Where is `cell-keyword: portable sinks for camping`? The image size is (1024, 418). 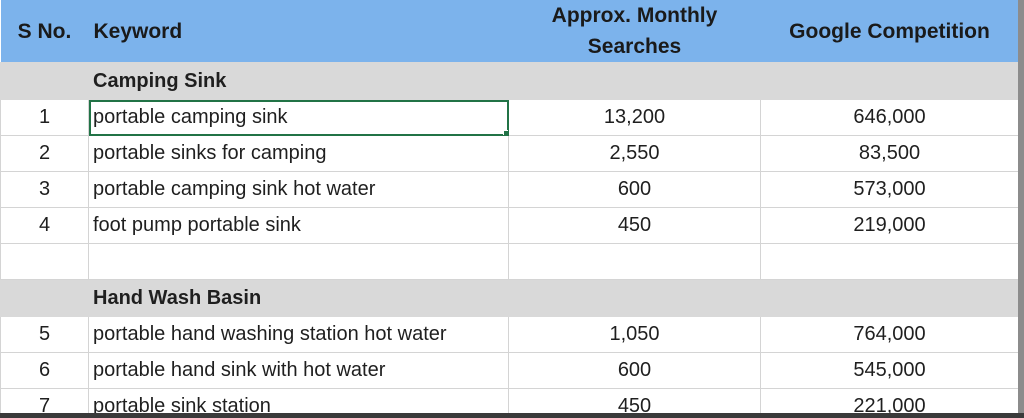 cell-keyword: portable sinks for camping is located at coordinates (298, 153).